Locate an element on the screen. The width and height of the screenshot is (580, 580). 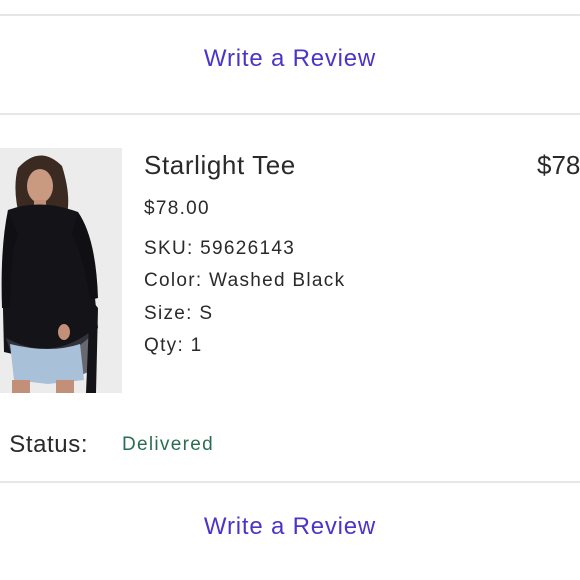
divider-before-item is located at coordinates (290, 114).